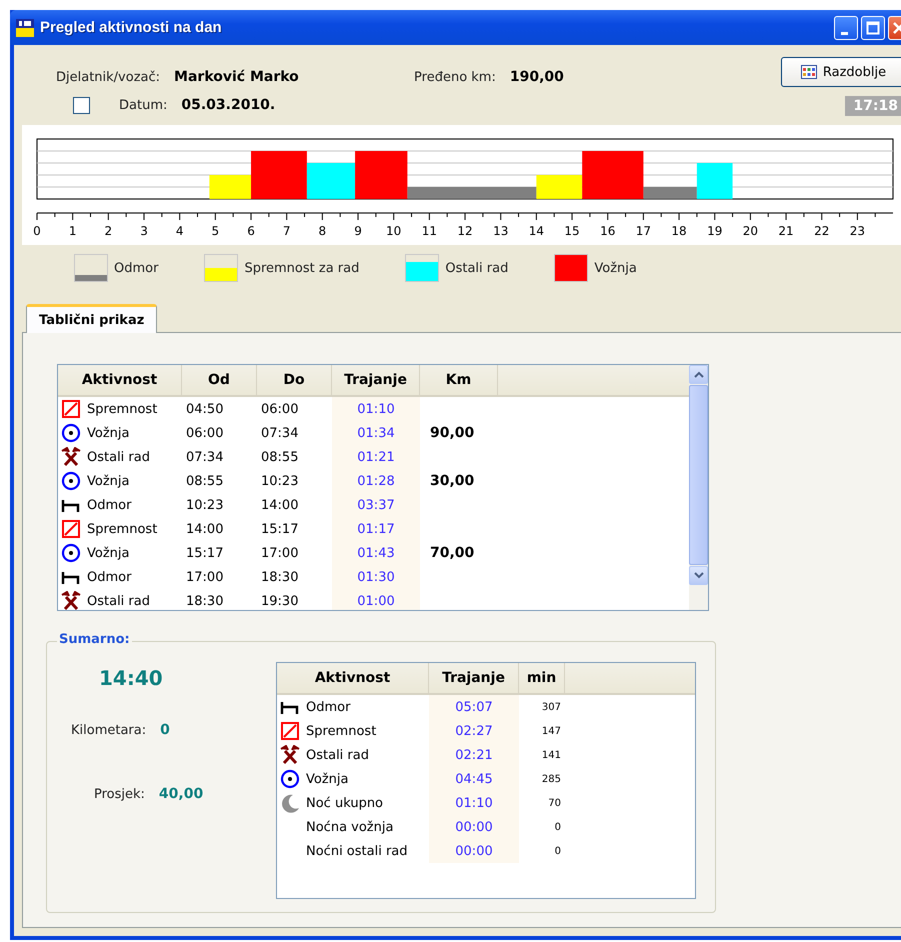  I want to click on table-cell: 01:21, so click(376, 457).